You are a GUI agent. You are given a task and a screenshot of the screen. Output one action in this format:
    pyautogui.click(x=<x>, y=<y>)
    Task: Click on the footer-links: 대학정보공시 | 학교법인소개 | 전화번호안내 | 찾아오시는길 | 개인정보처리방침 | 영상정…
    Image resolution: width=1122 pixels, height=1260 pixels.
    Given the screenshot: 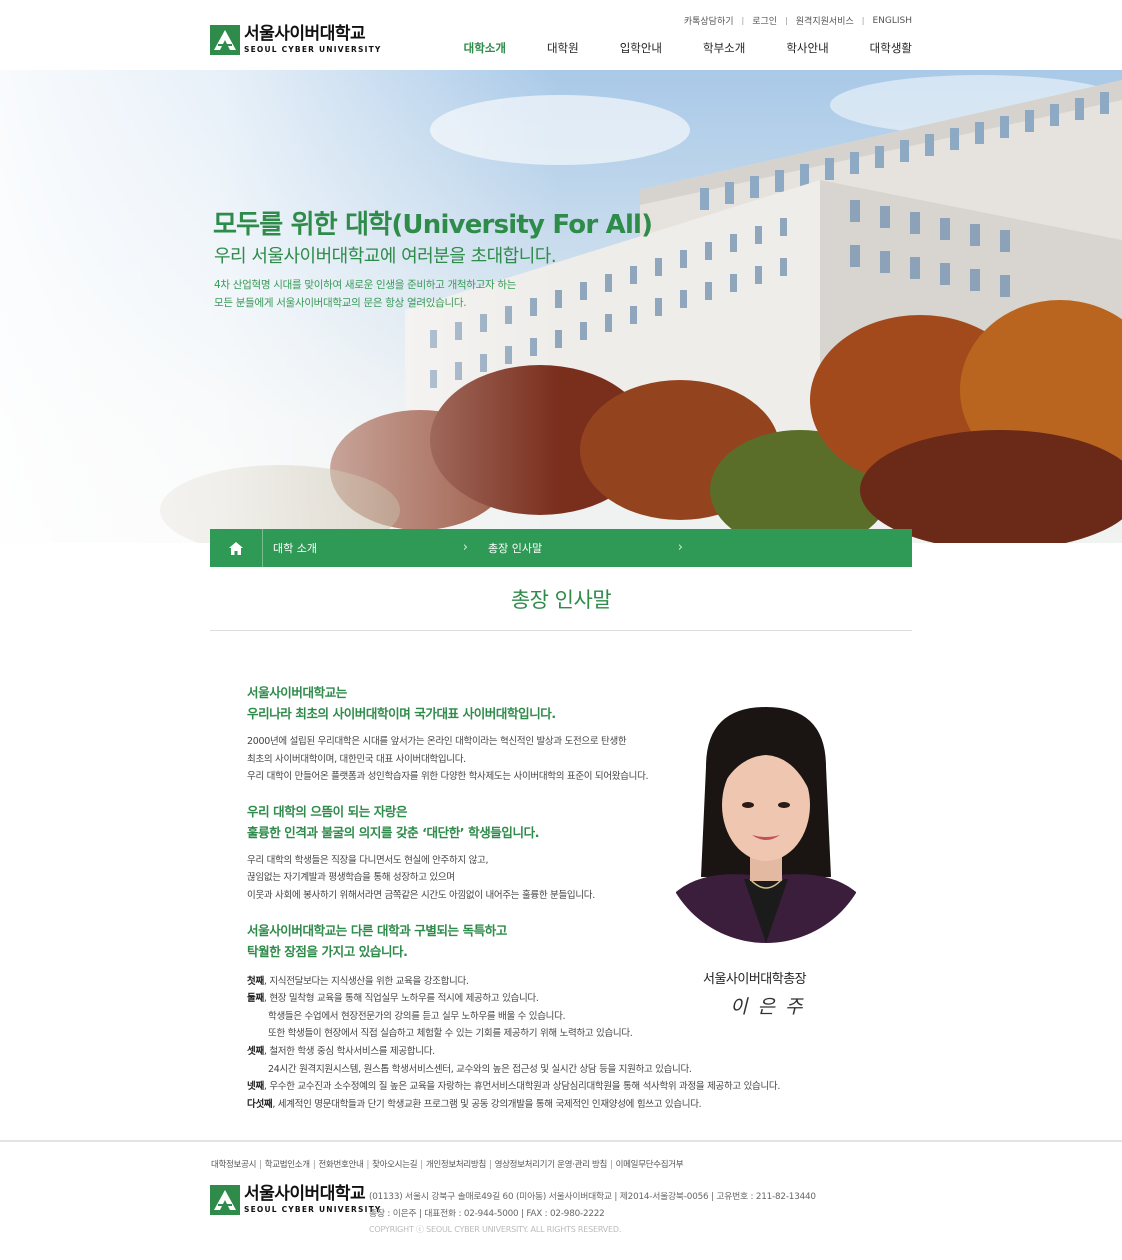 What is the action you would take?
    pyautogui.click(x=447, y=1165)
    